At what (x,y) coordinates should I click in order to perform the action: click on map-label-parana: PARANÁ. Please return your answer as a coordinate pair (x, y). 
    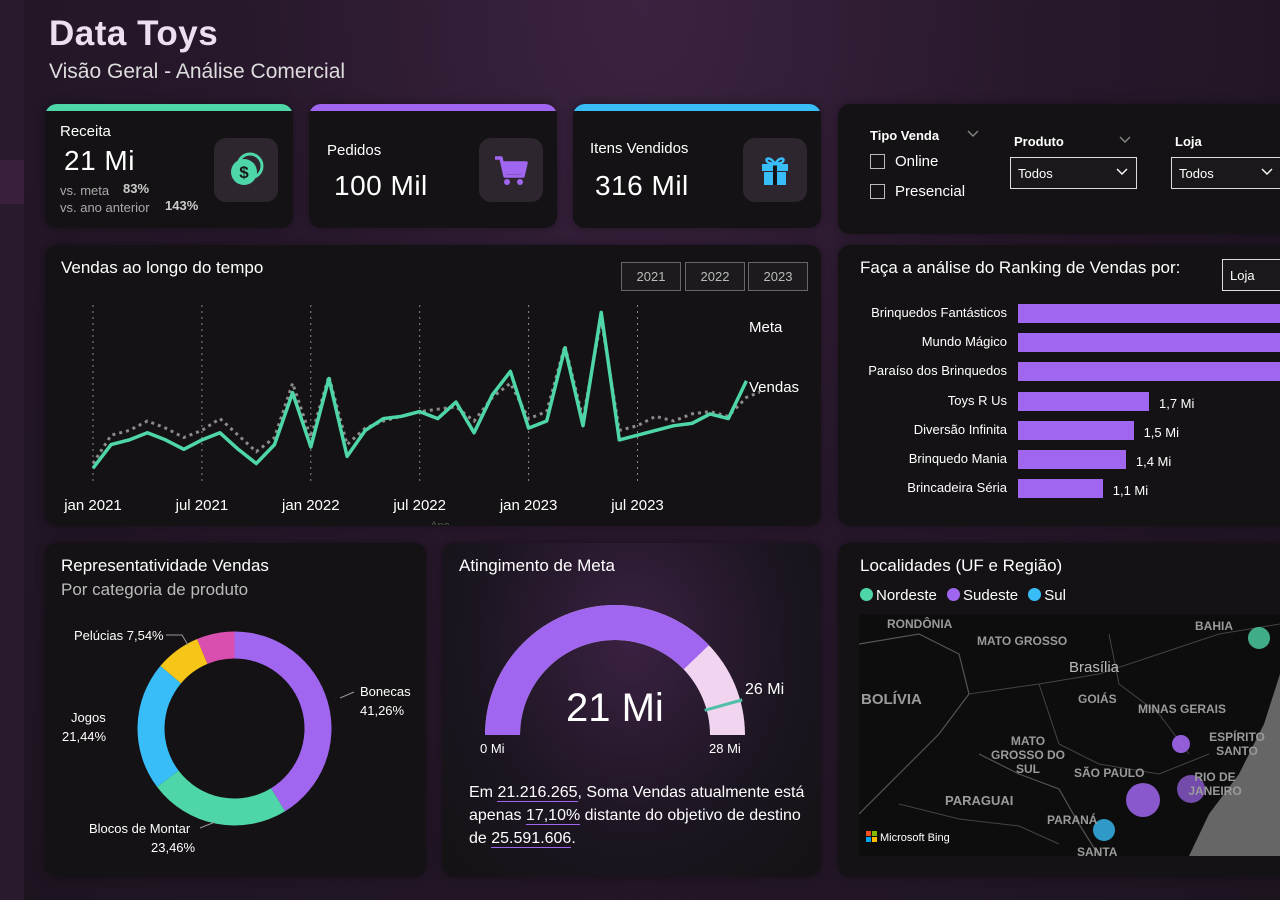
    Looking at the image, I should click on (1072, 820).